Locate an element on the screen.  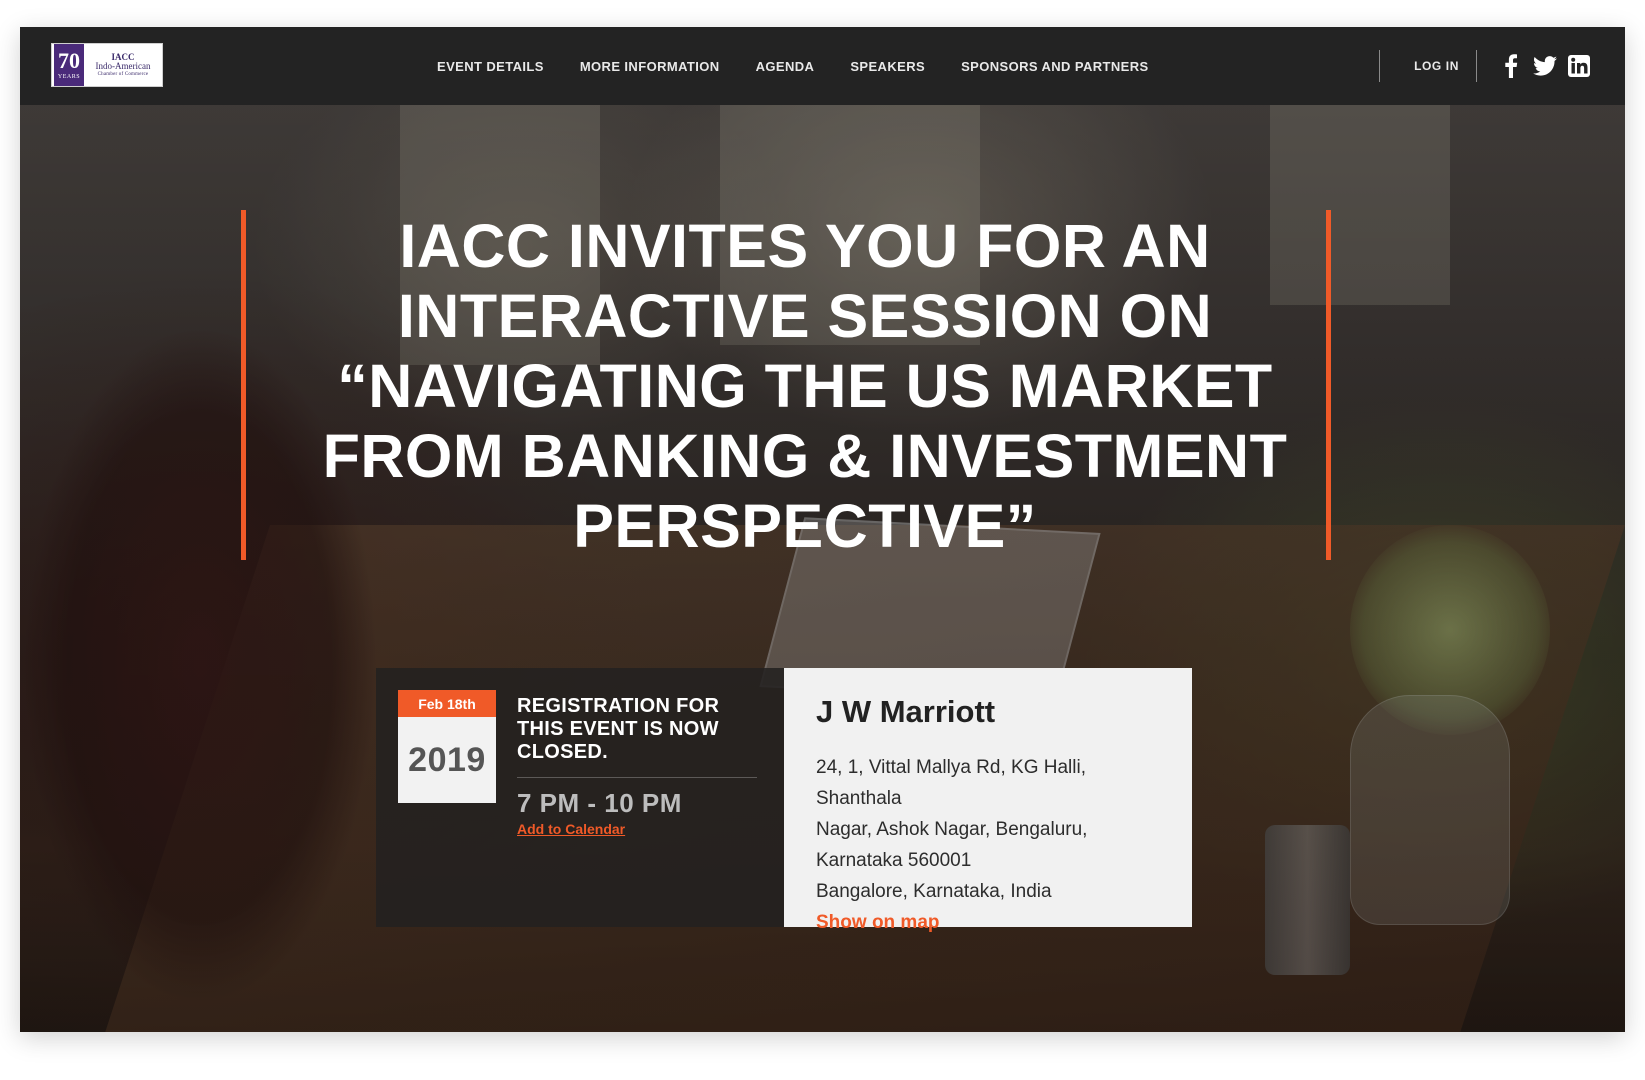
event-time: 7 PM - 10 PM is located at coordinates (599, 803).